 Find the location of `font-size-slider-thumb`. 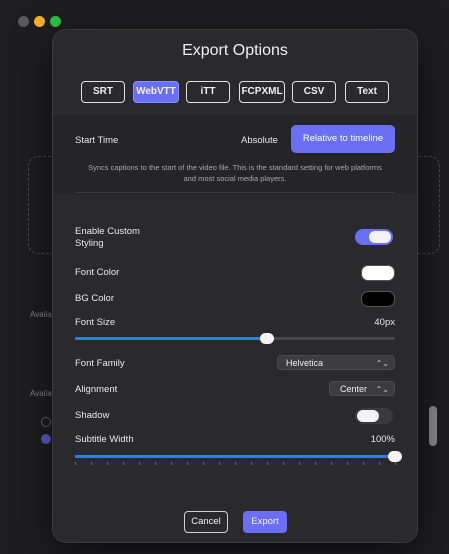

font-size-slider-thumb is located at coordinates (267, 338).